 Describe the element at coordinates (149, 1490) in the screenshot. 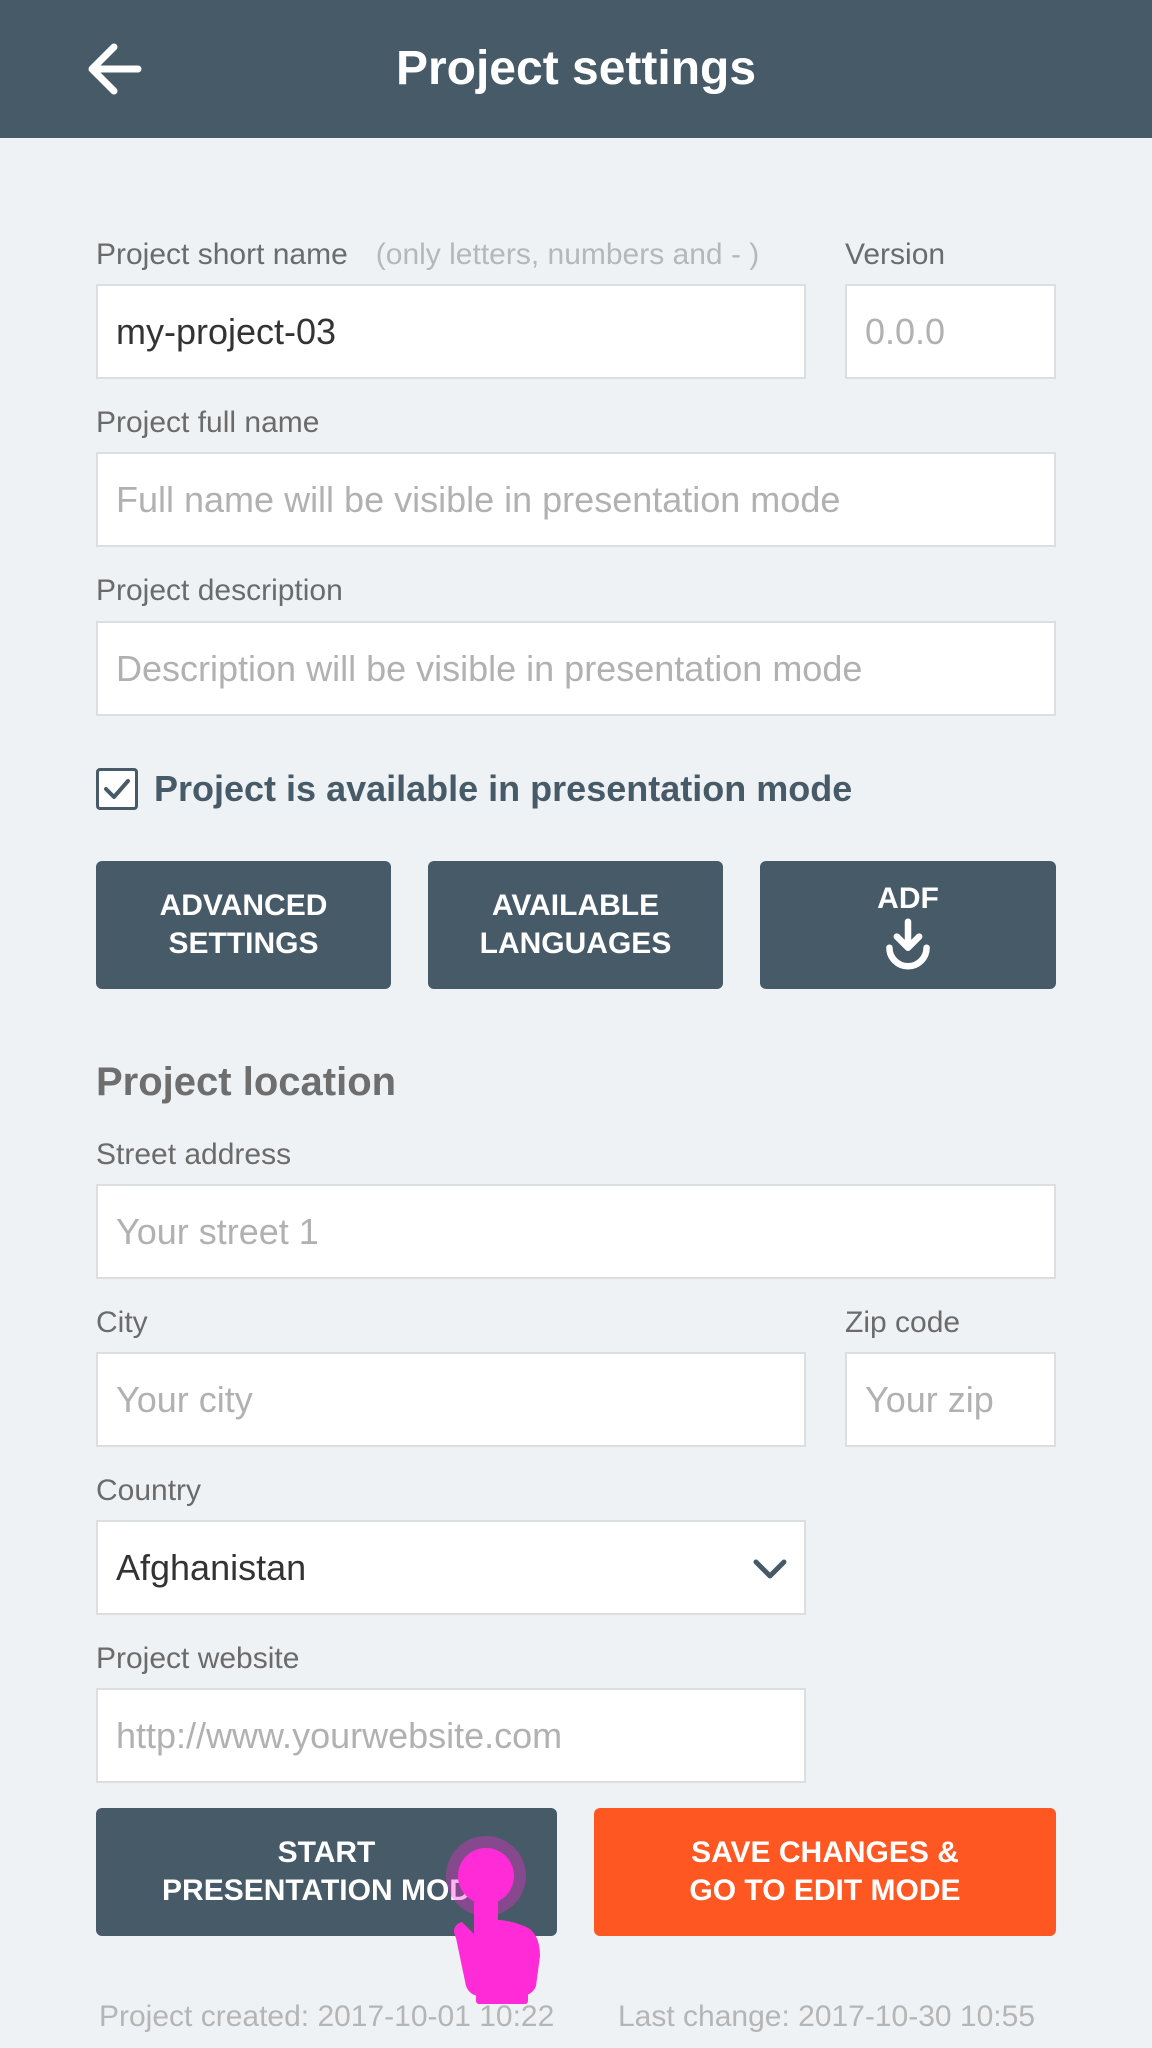

I see `country-label: Country` at that location.